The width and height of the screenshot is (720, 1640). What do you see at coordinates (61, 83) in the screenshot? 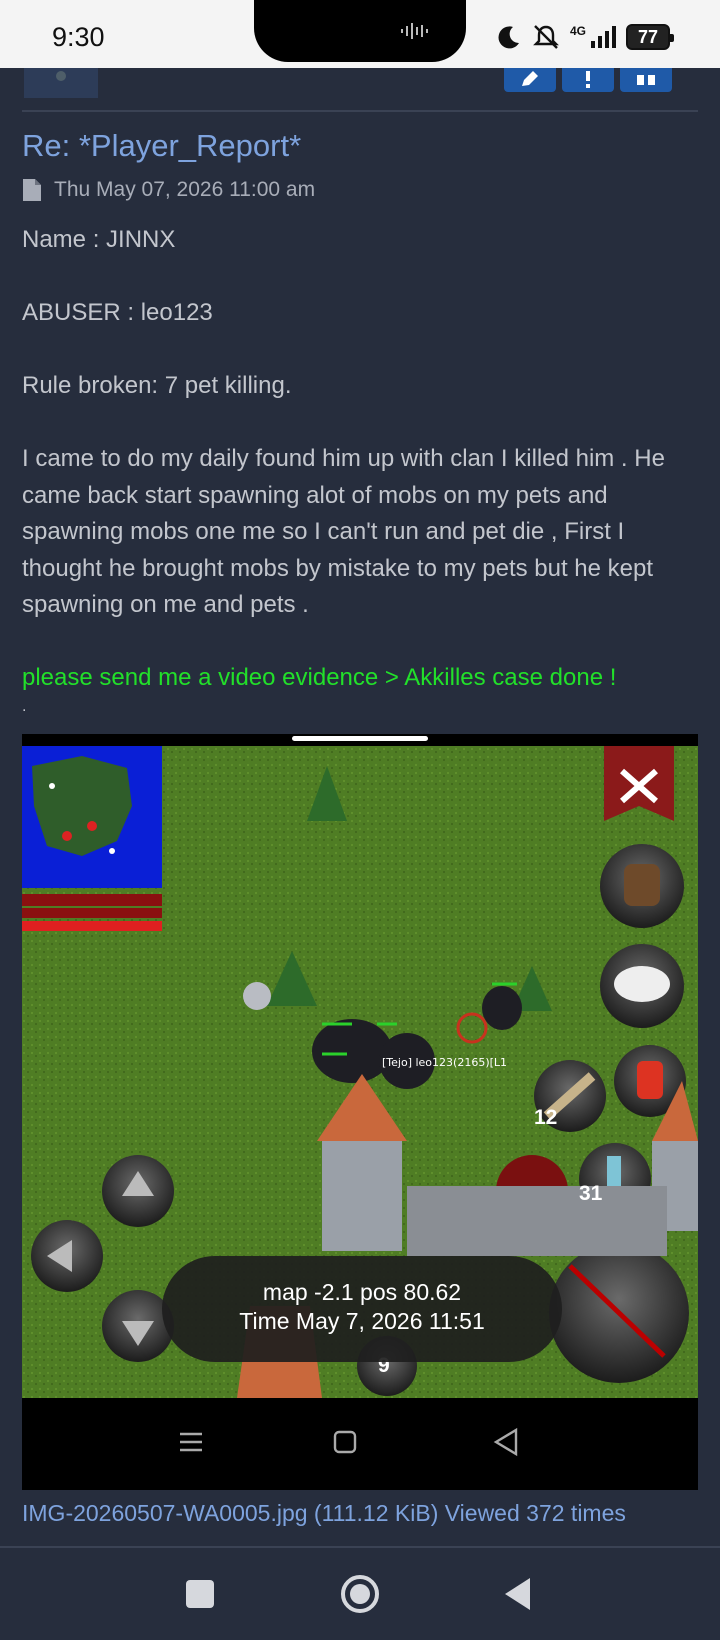
I see `user-rank-icon` at bounding box center [61, 83].